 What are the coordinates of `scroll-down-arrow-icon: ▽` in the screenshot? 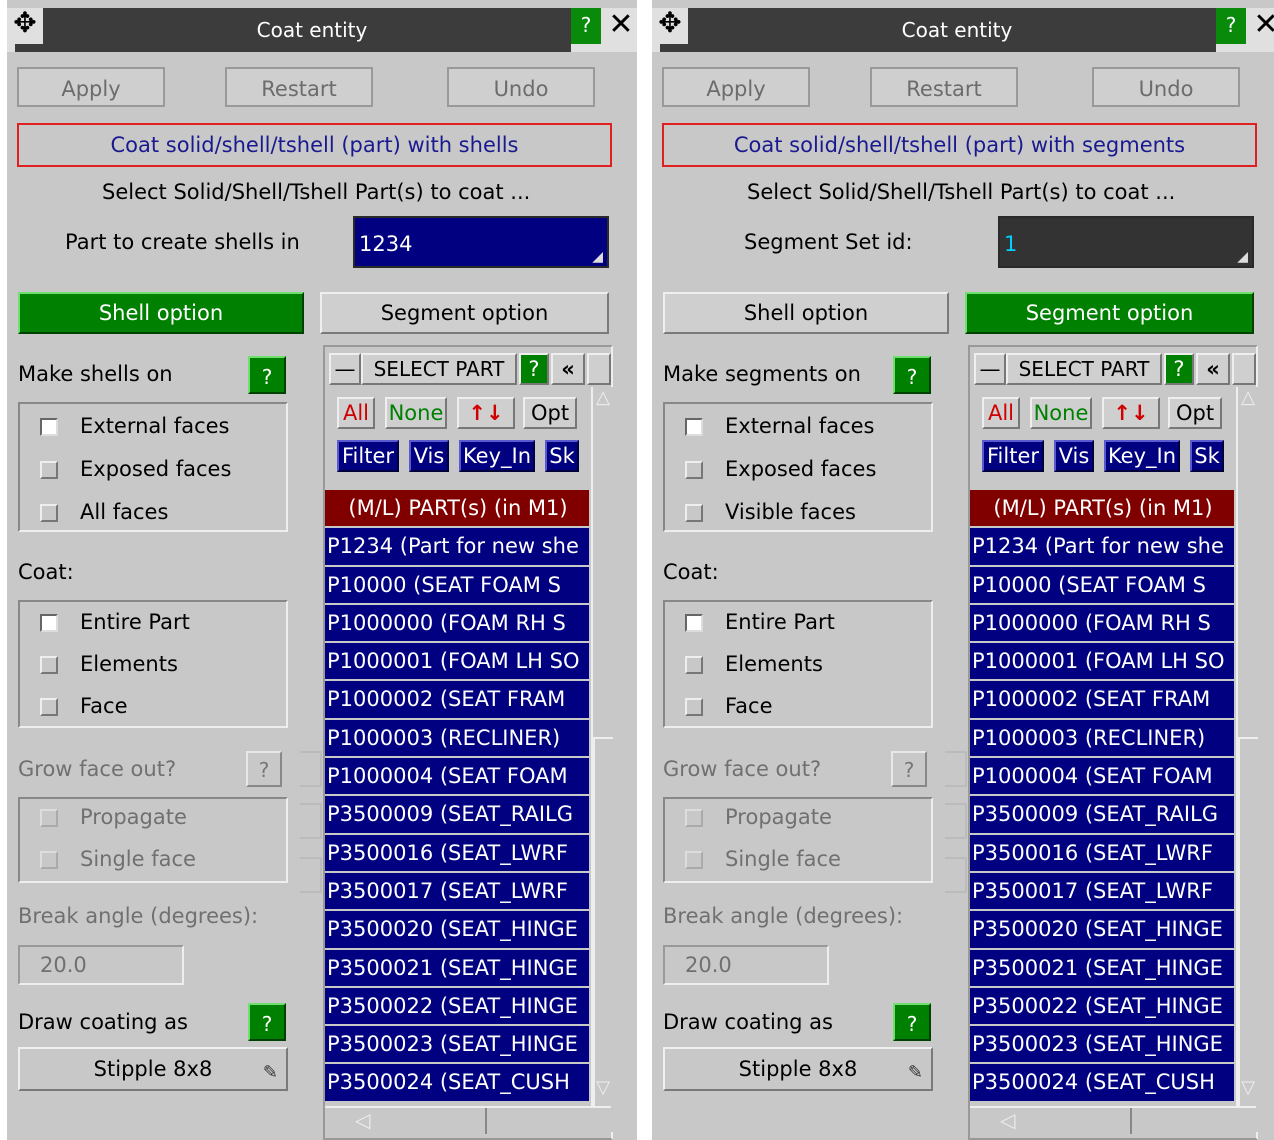 It's located at (603, 1087).